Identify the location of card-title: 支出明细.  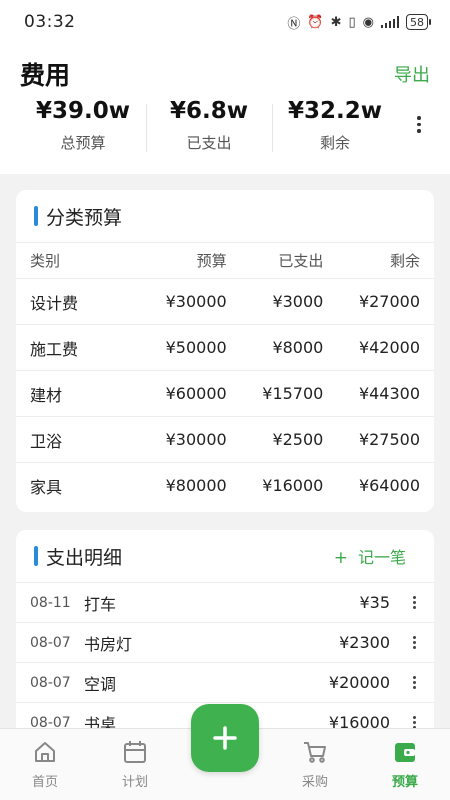
(84, 557).